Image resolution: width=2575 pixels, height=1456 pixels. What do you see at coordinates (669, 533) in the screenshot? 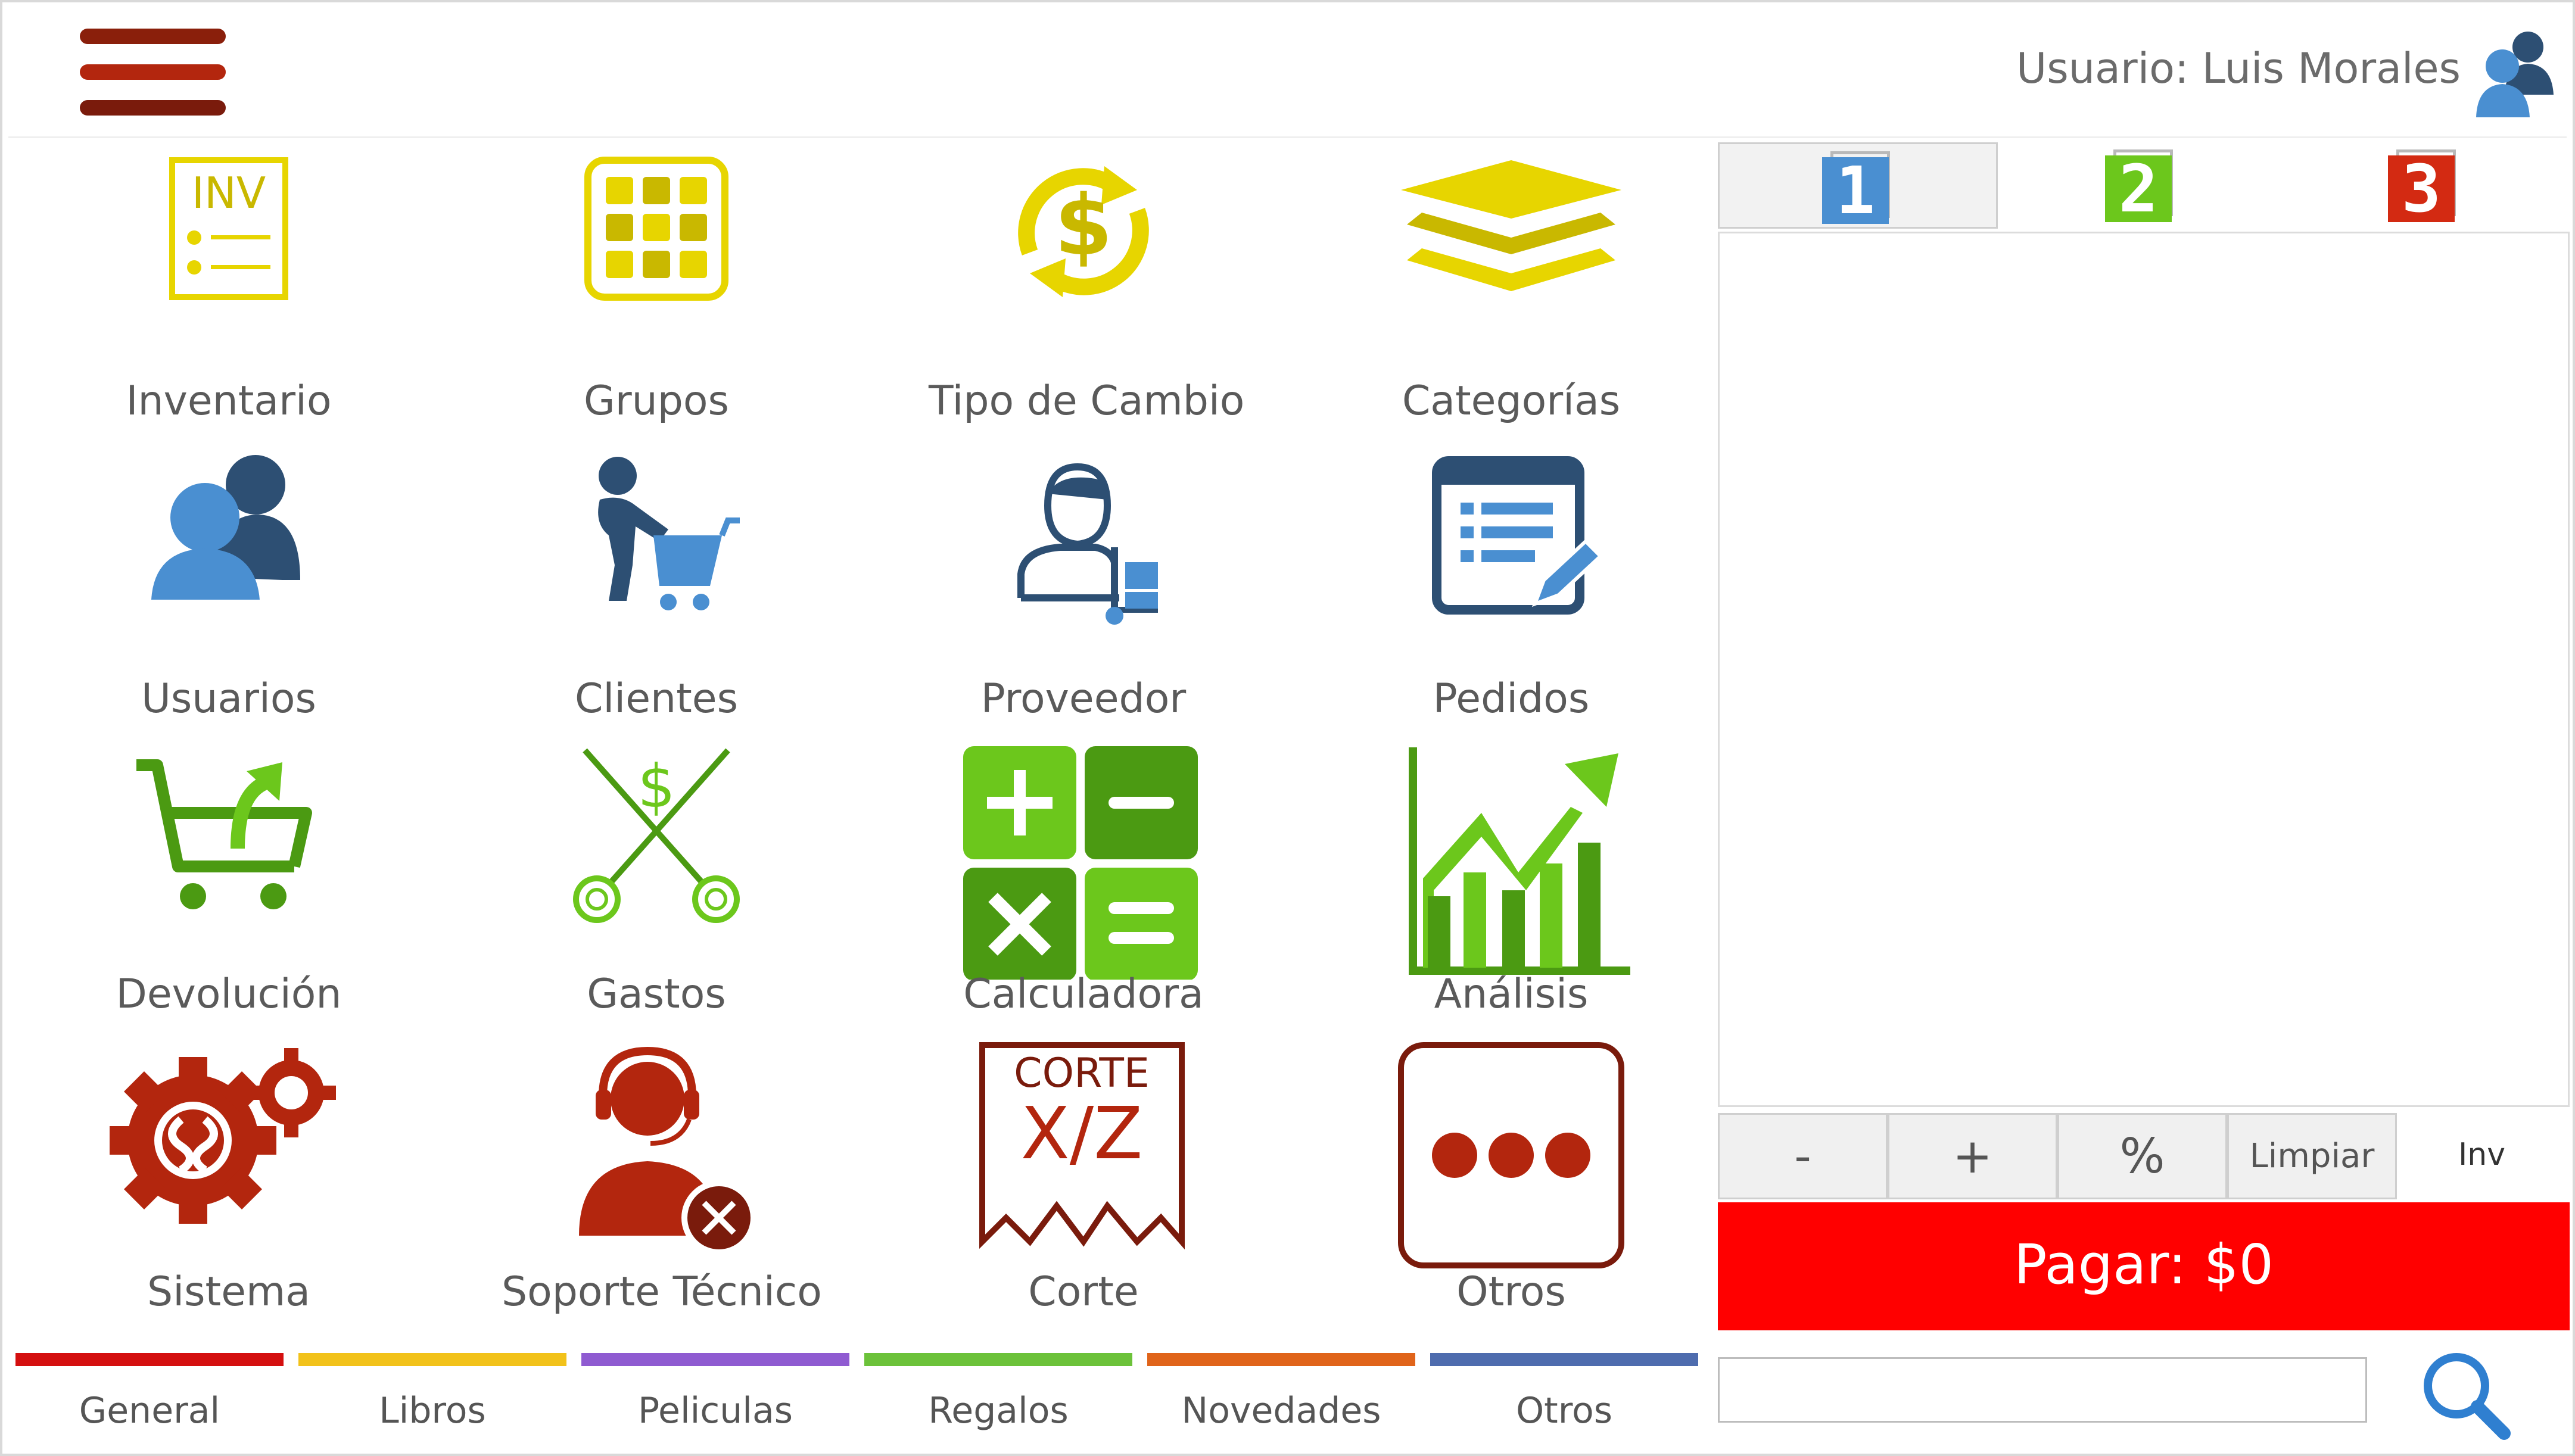
I see `customer-cart-icon` at bounding box center [669, 533].